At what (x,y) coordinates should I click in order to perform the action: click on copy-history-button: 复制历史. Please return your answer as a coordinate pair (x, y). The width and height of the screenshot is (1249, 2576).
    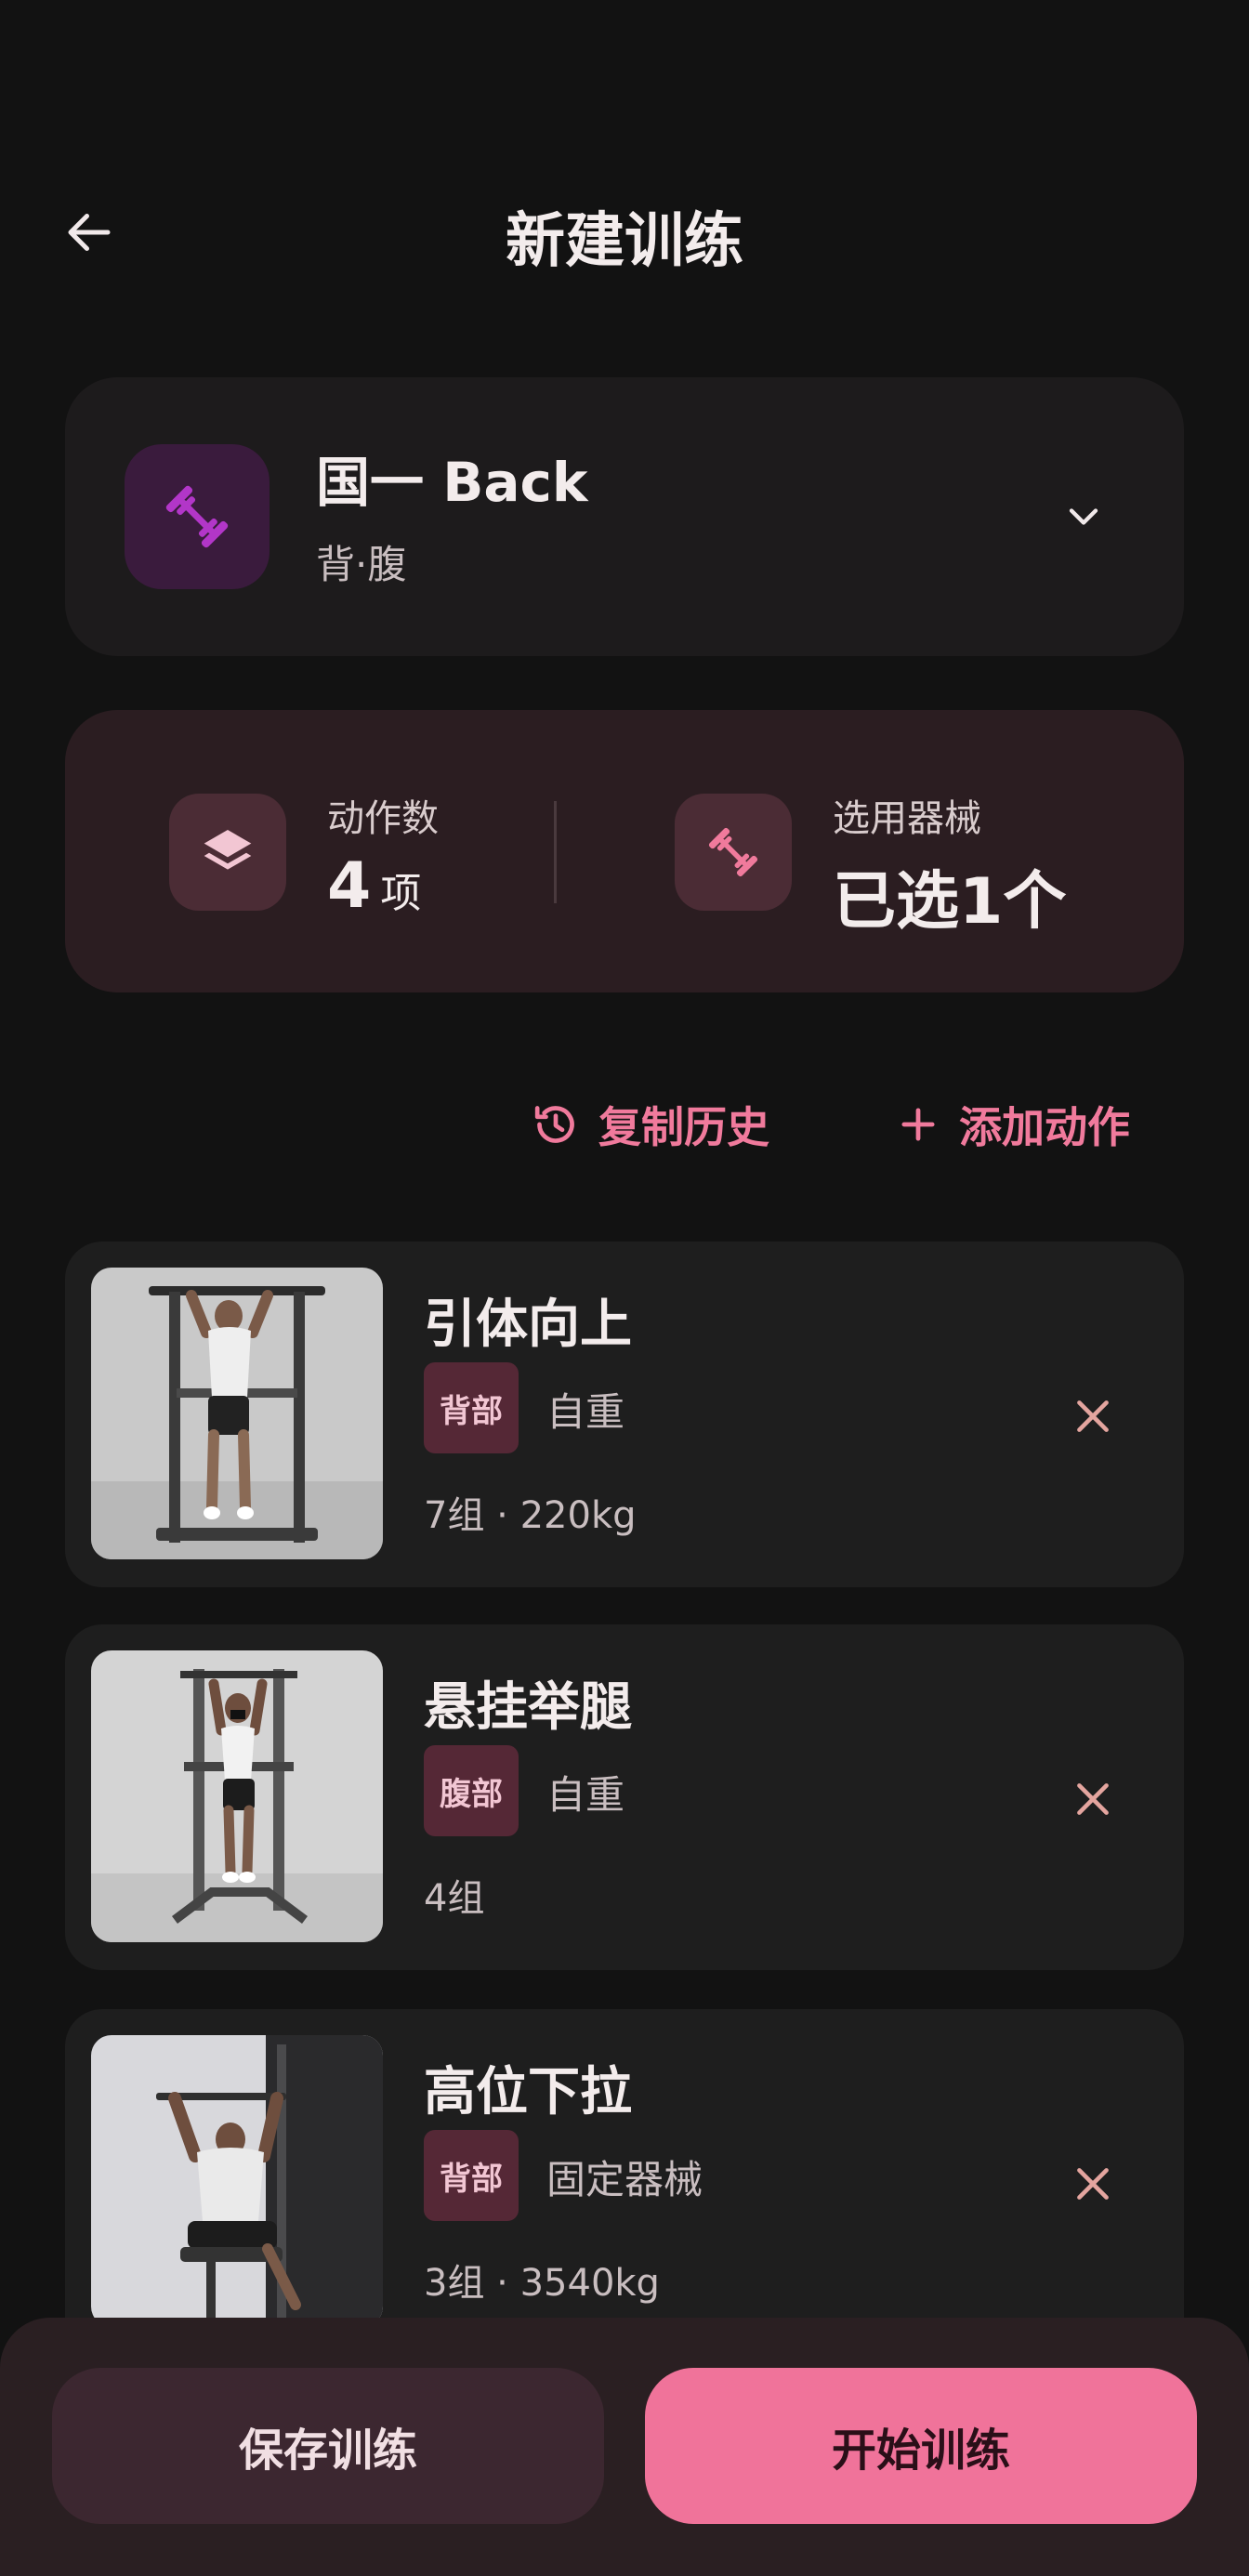
    Looking at the image, I should click on (649, 1124).